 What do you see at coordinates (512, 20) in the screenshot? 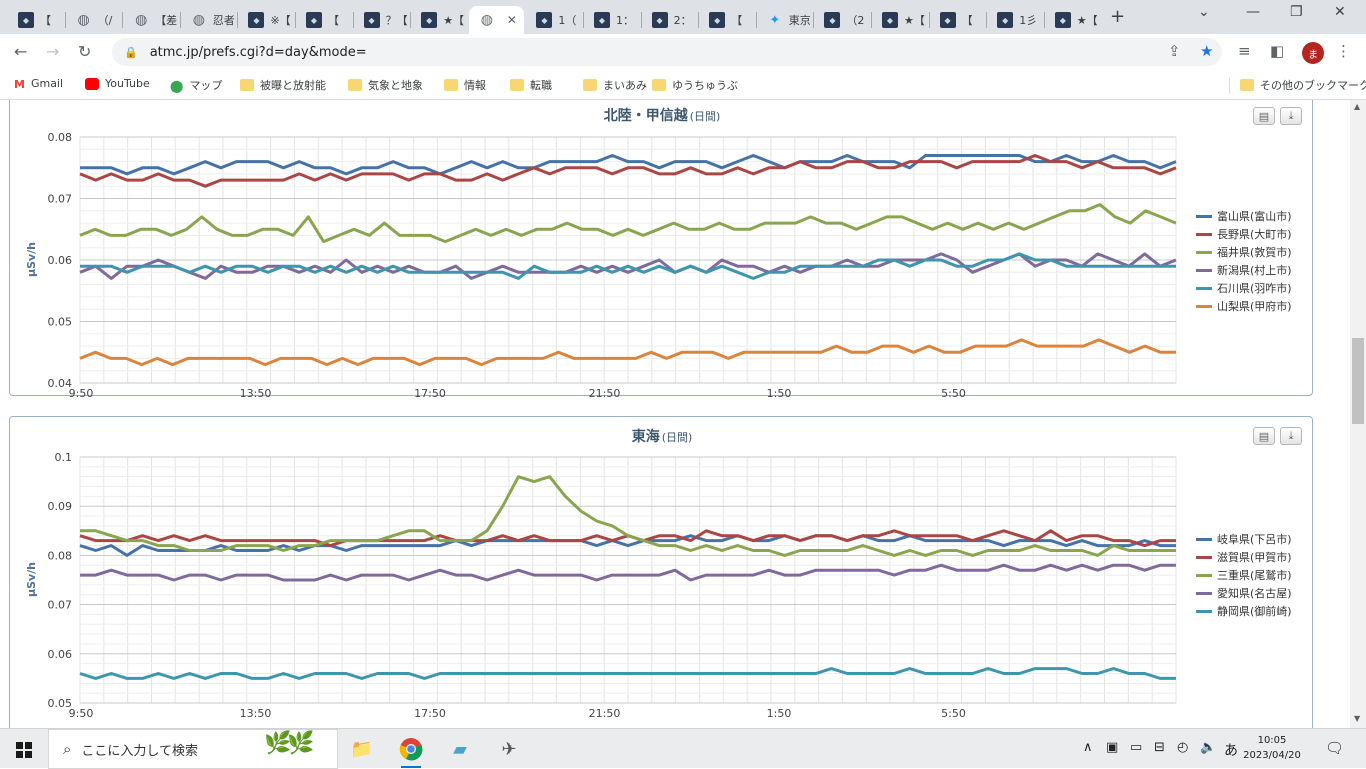
I see `close-tab-icon: ✕` at bounding box center [512, 20].